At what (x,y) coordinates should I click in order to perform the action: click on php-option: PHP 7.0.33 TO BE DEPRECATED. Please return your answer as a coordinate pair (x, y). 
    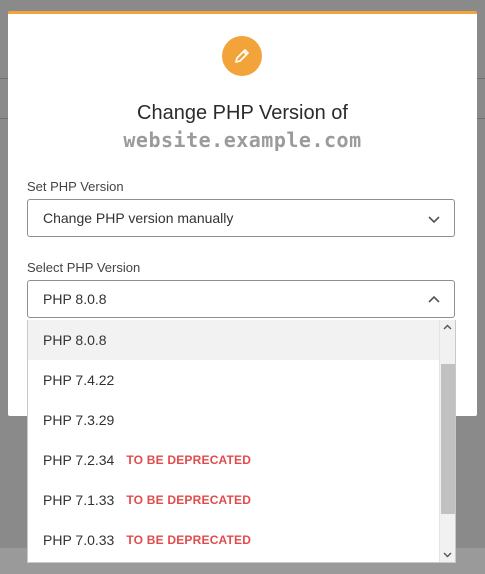
    Looking at the image, I should click on (234, 540).